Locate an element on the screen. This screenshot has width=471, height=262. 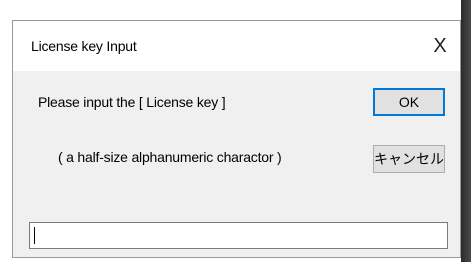
cancel-button: キャンセル is located at coordinates (409, 159).